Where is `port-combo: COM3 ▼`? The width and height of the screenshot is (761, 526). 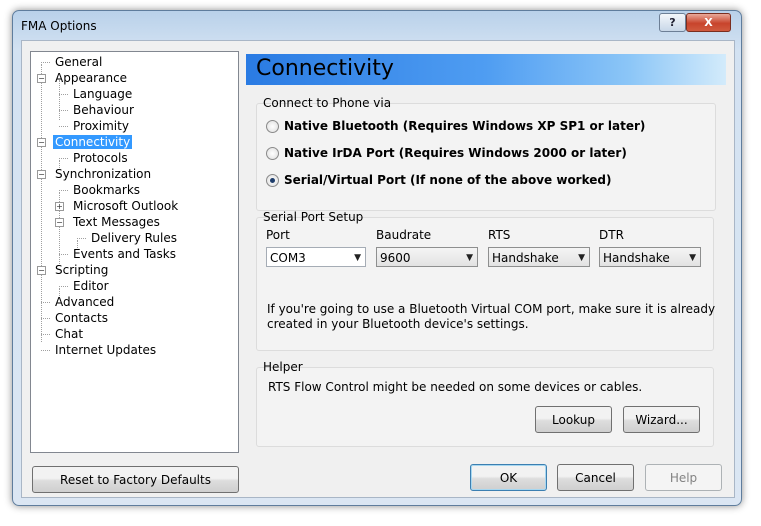 port-combo: COM3 ▼ is located at coordinates (316, 257).